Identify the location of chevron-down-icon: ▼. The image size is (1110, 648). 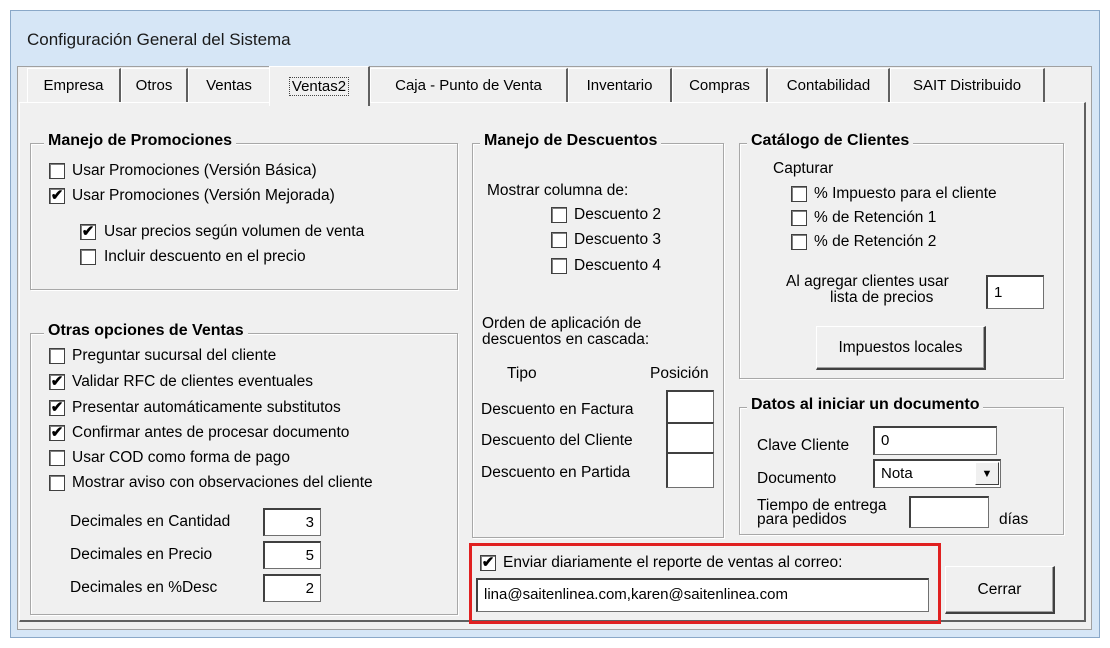
(987, 473).